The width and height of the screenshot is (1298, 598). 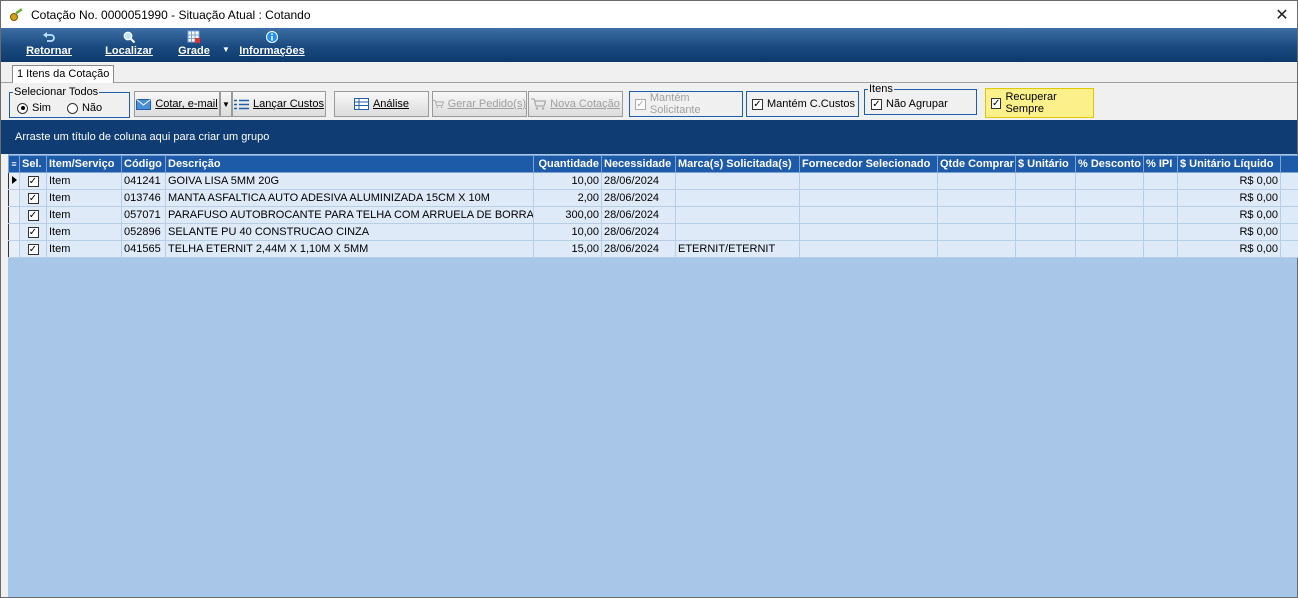 I want to click on cell-descricao: TELHA ETERNIT 2,44M X 1,10M X 5MM, so click(x=349, y=249).